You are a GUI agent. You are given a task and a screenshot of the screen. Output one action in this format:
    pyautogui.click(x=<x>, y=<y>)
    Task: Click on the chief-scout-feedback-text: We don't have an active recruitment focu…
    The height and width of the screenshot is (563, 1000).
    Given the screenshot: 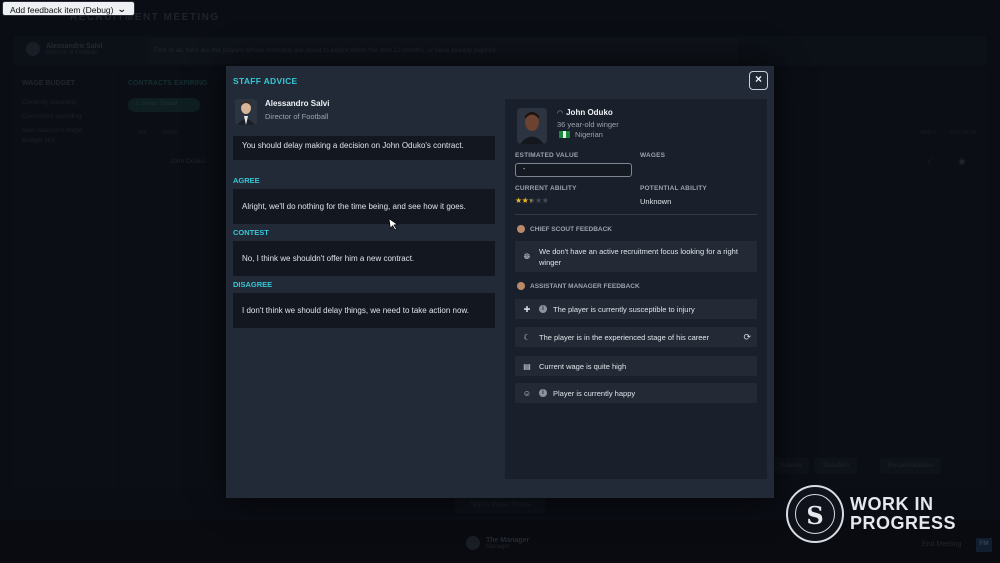 What is the action you would take?
    pyautogui.click(x=638, y=256)
    